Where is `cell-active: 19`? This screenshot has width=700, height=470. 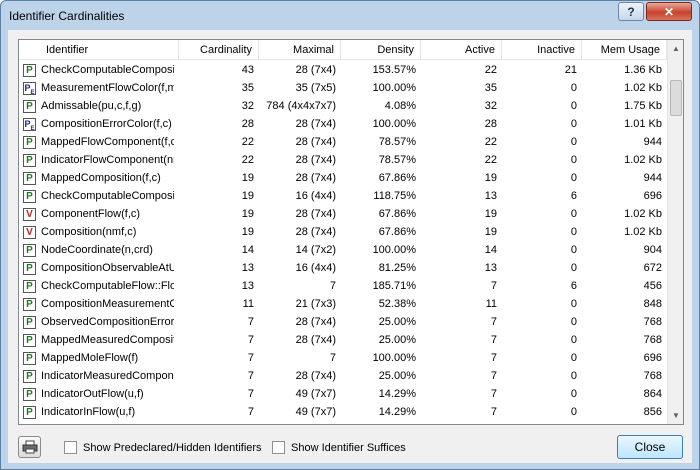 cell-active: 19 is located at coordinates (490, 232).